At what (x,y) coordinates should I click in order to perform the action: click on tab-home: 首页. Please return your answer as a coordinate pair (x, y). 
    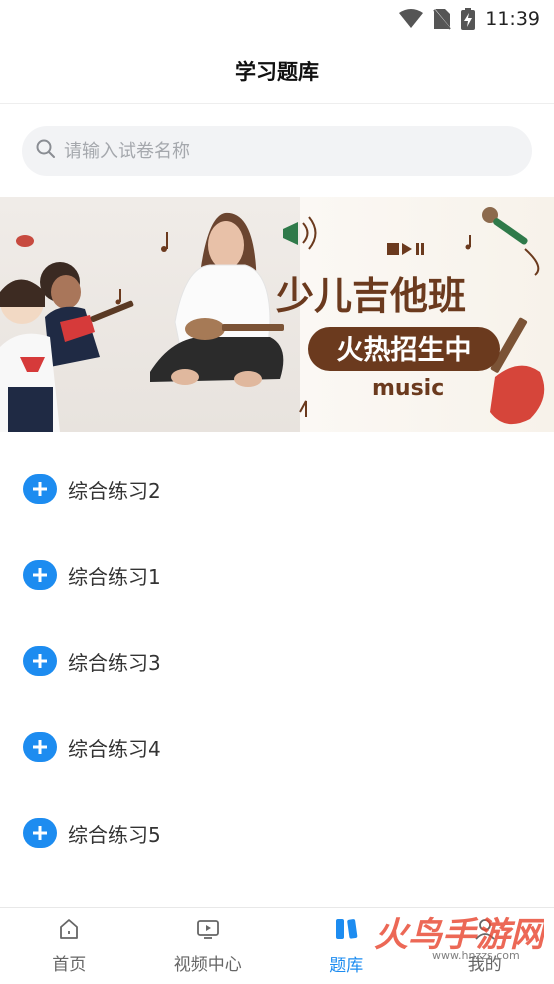
    Looking at the image, I should click on (69, 946).